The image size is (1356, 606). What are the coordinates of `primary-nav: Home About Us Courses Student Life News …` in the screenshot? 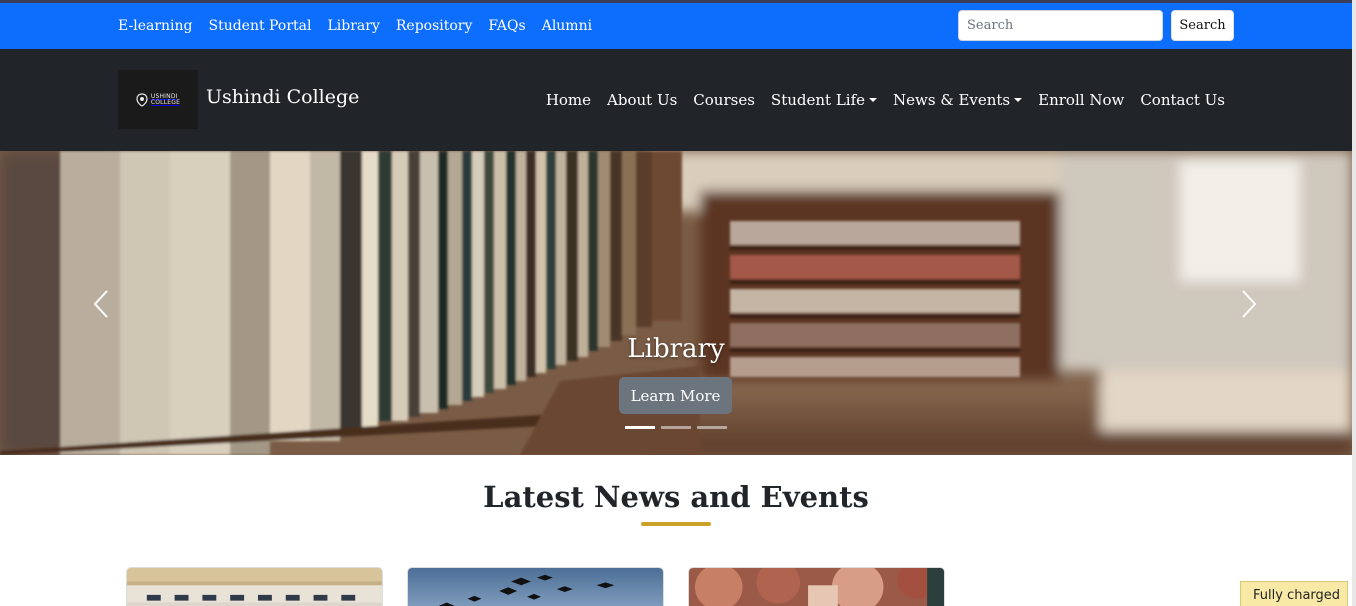 It's located at (885, 100).